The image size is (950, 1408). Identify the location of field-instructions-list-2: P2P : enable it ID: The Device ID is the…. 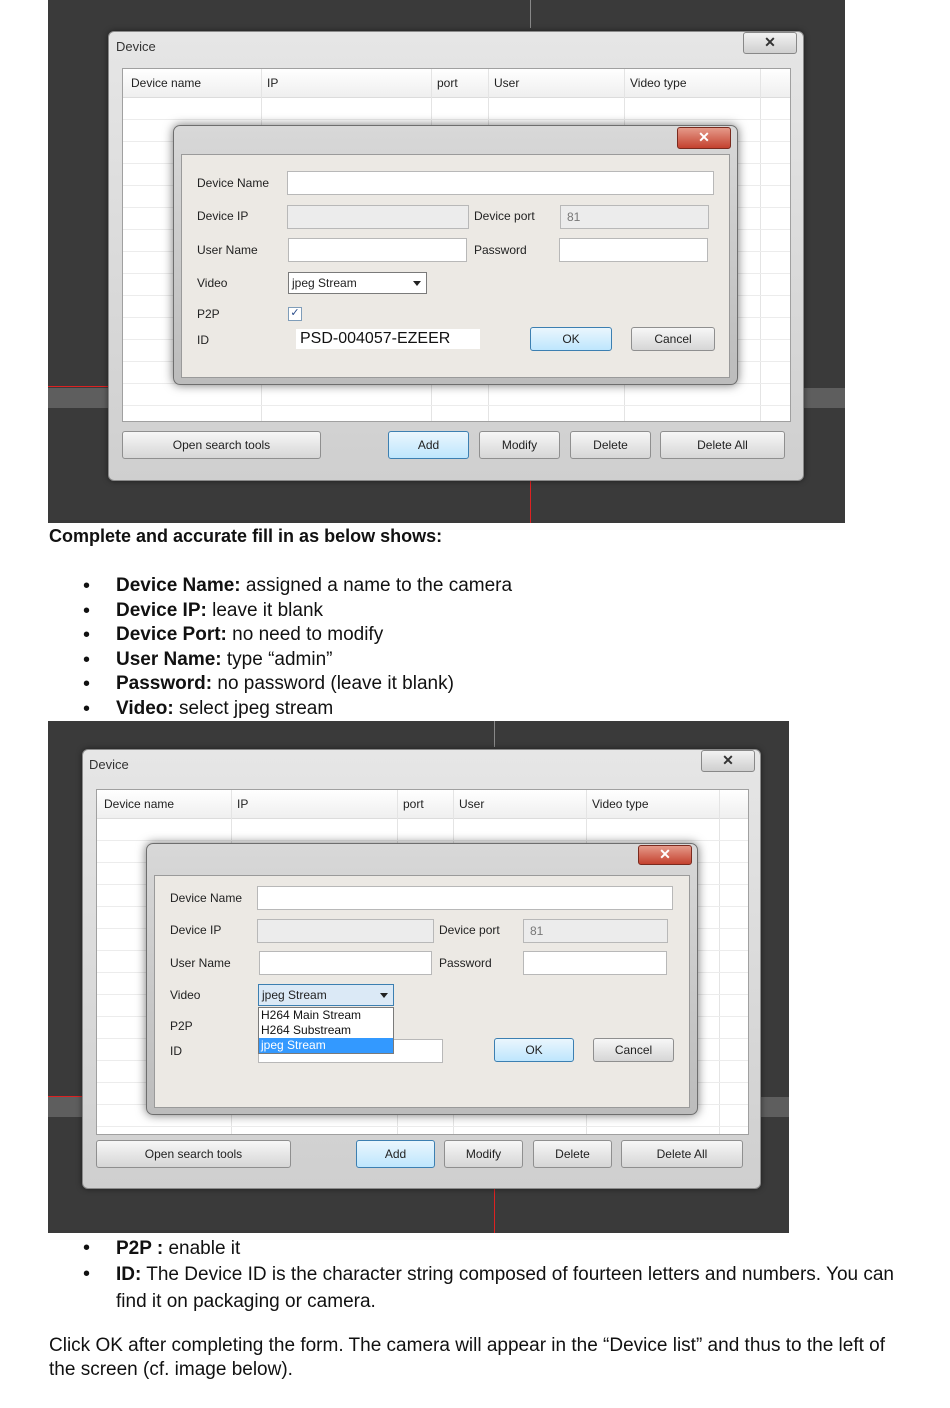
(448, 1275).